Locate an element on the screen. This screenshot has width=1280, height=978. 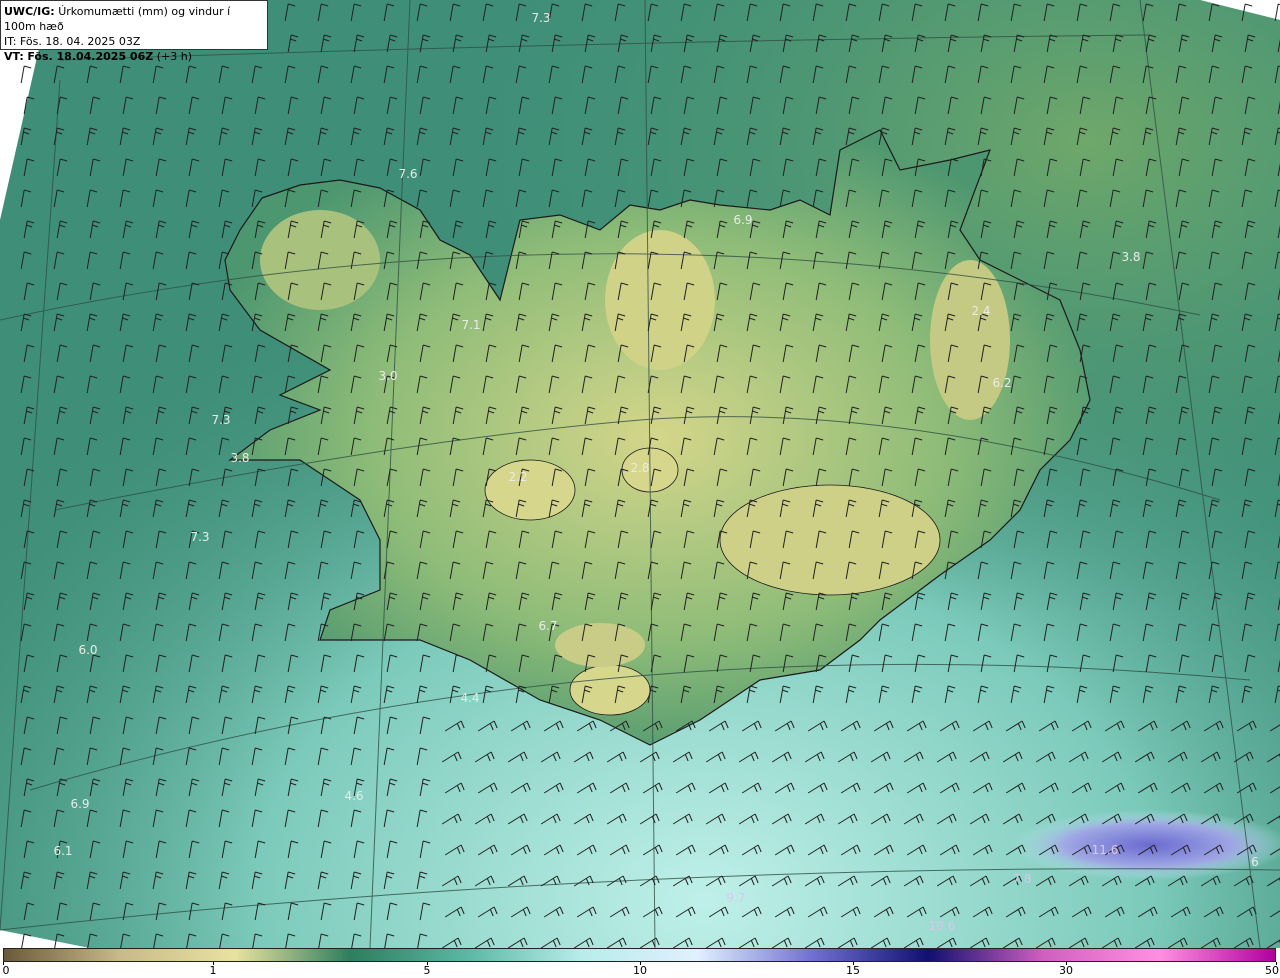
colorbar-label: 15 is located at coordinates (853, 970).